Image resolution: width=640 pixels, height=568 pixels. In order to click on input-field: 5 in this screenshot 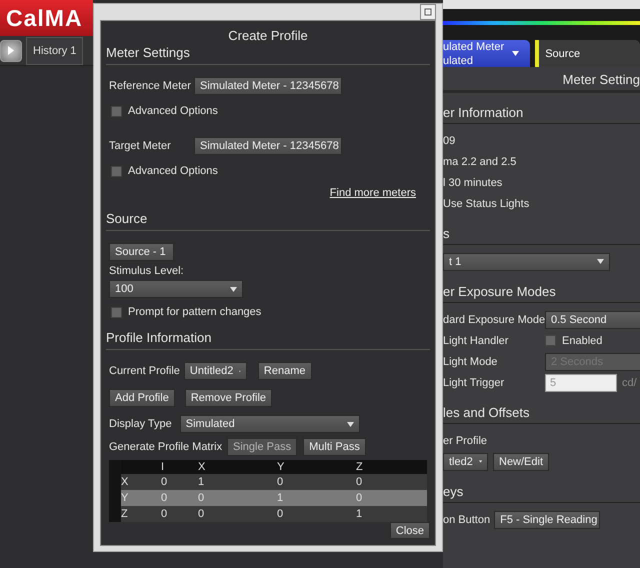, I will do `click(581, 383)`.